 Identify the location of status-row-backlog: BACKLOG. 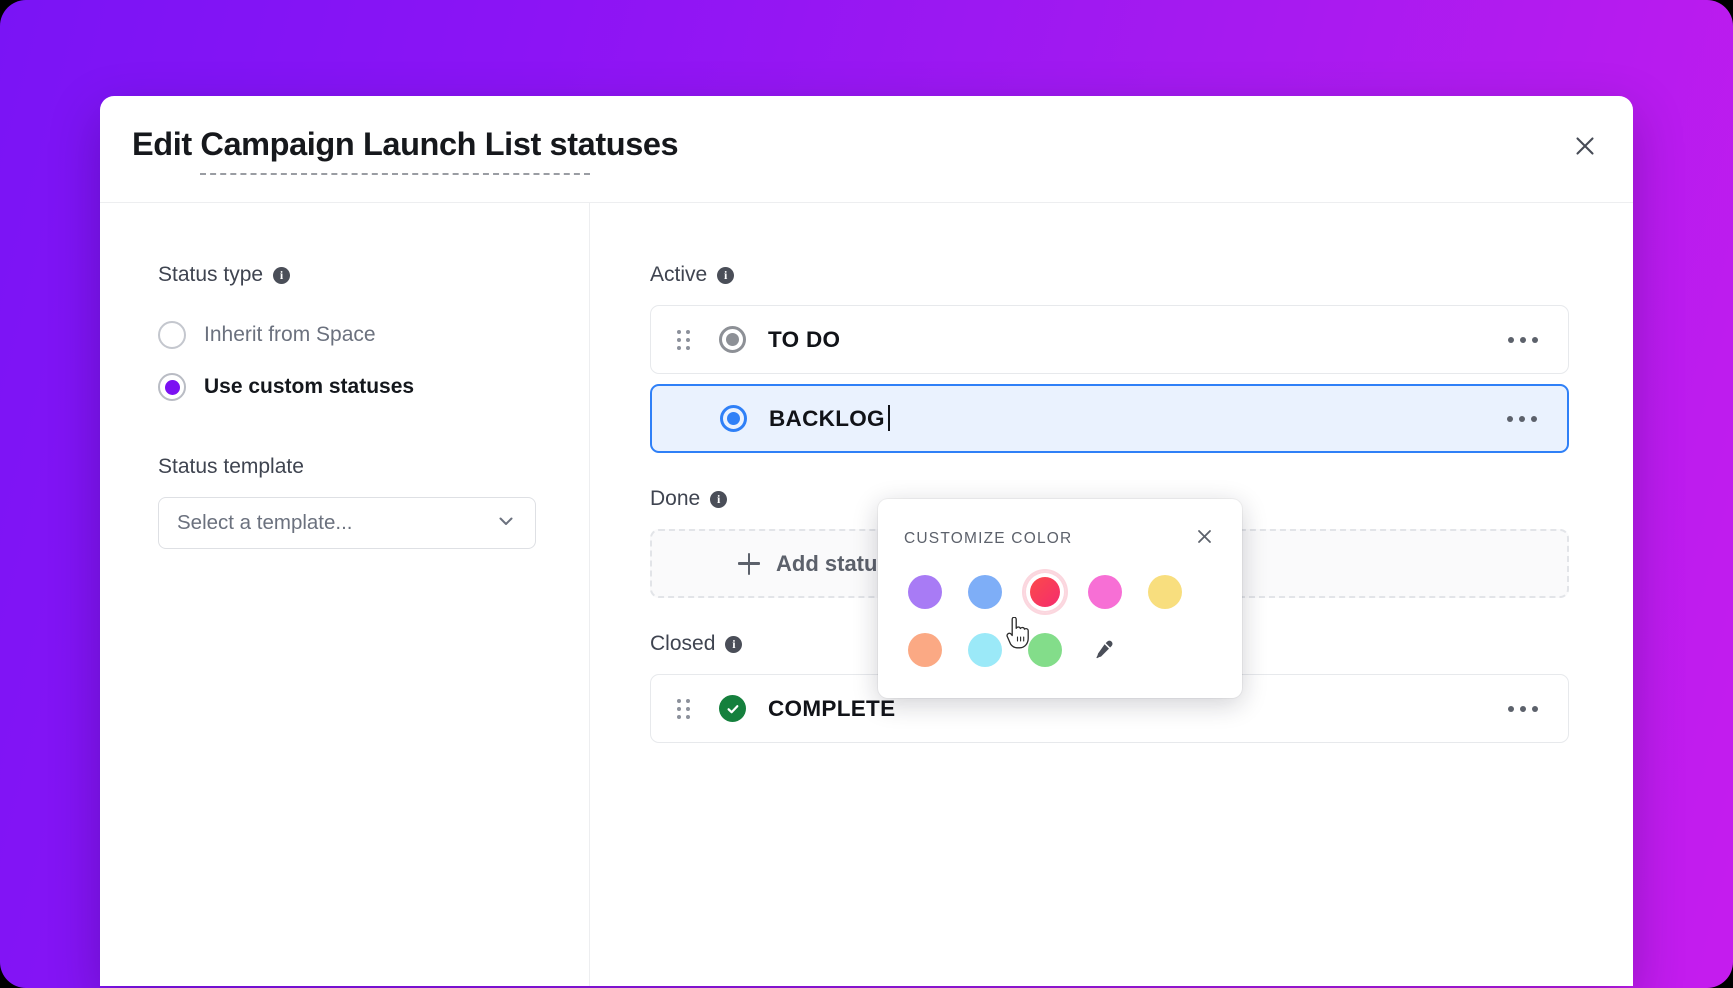
(1109, 418).